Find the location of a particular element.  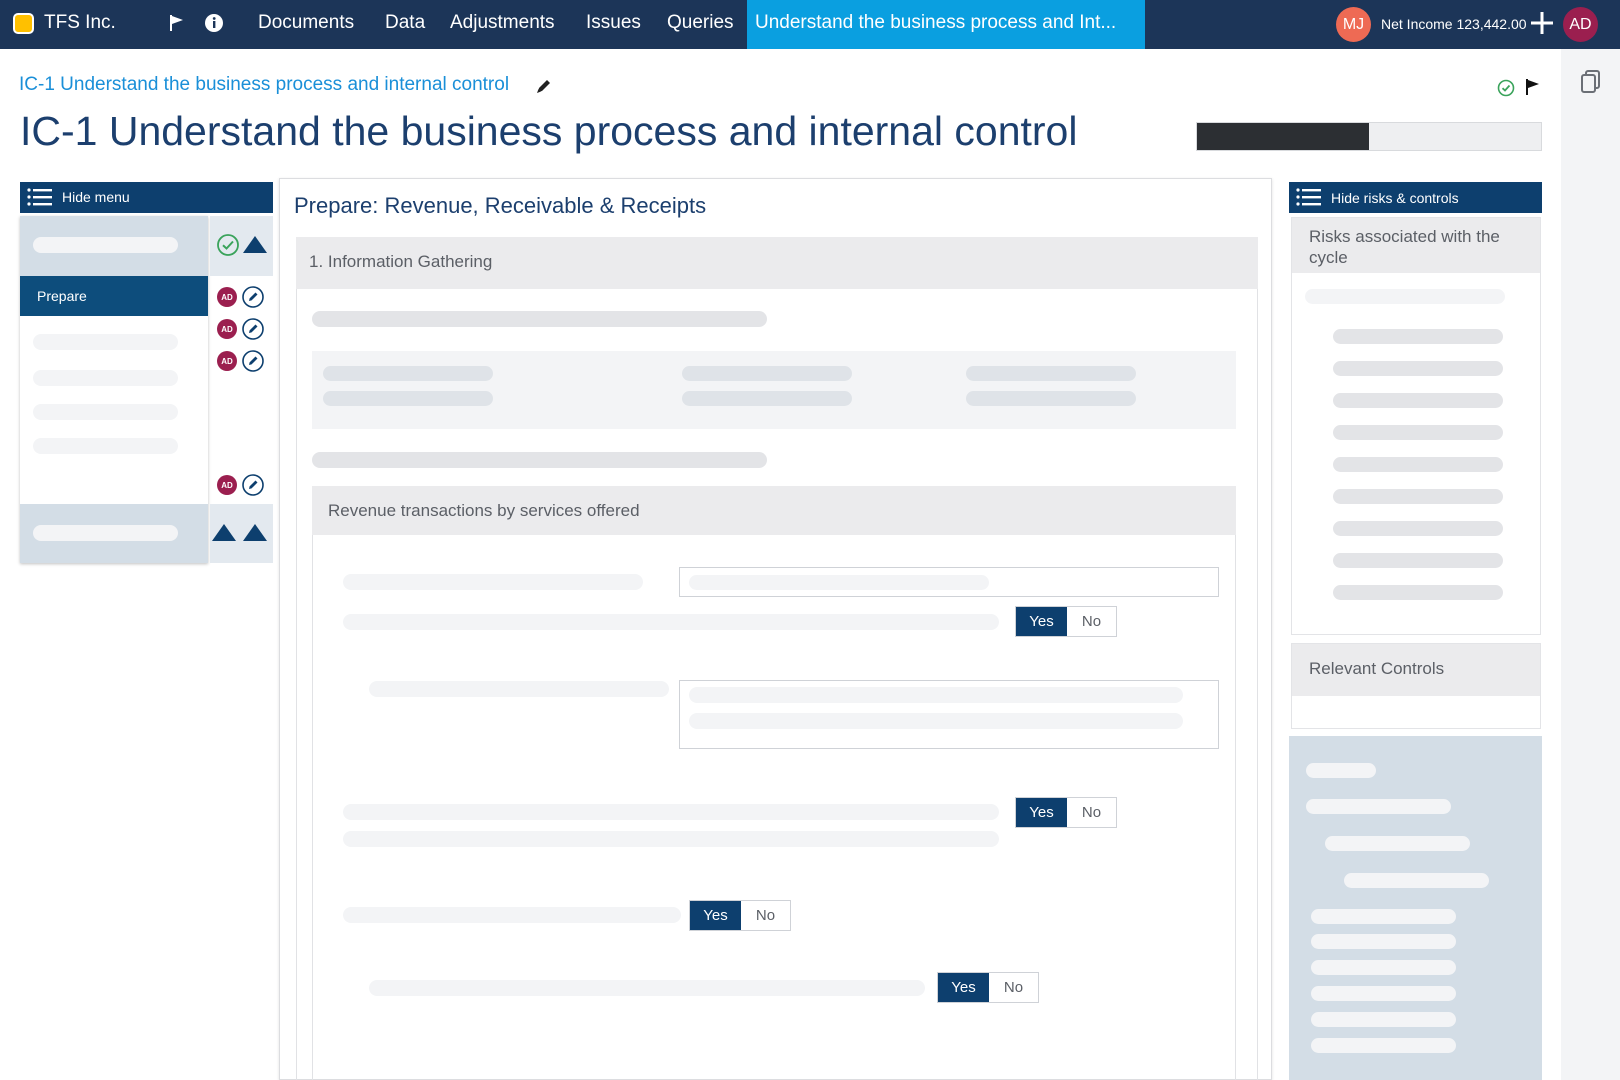

nav-issues: Issues is located at coordinates (613, 23).